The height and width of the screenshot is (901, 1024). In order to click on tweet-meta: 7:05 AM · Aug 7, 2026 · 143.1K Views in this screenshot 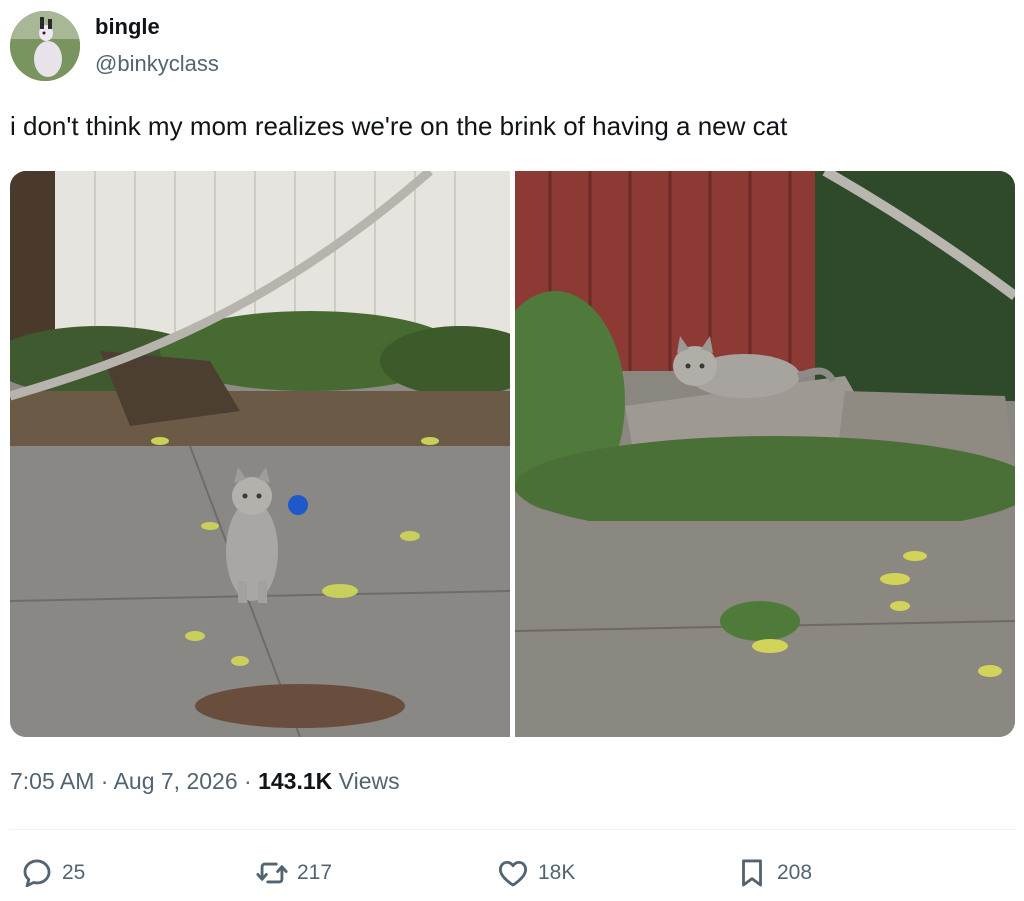, I will do `click(205, 781)`.